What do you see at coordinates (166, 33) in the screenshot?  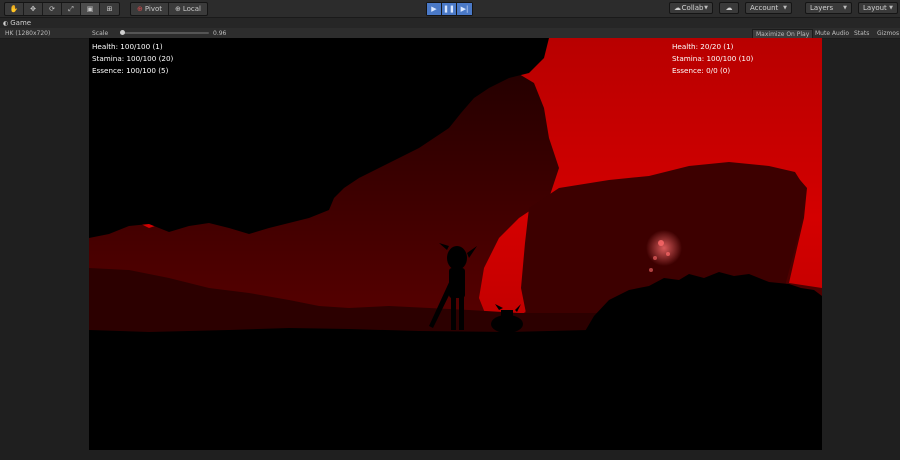 I see `scale-slider-track` at bounding box center [166, 33].